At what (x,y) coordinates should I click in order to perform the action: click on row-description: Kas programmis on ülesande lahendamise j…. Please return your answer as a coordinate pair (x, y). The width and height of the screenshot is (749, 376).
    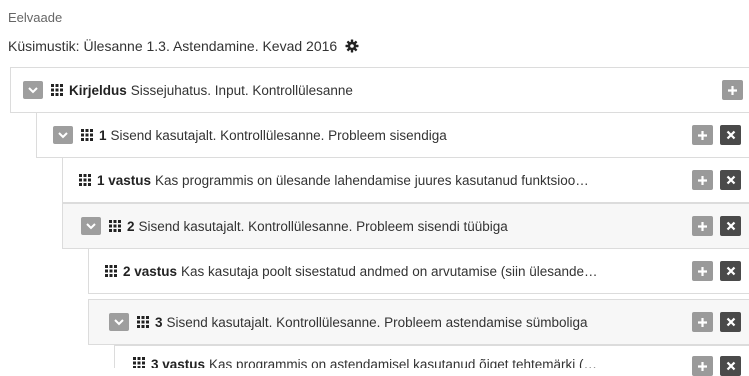
    Looking at the image, I should click on (372, 180).